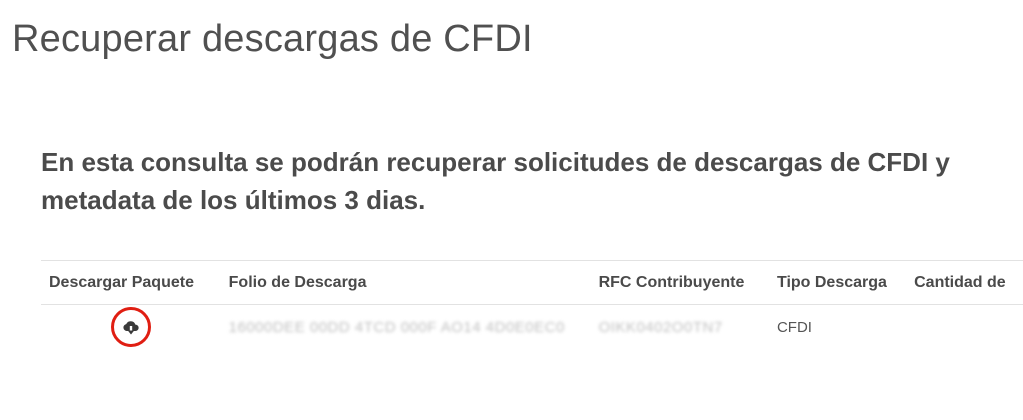 This screenshot has height=420, width=1023. I want to click on paquete-cell, so click(131, 327).